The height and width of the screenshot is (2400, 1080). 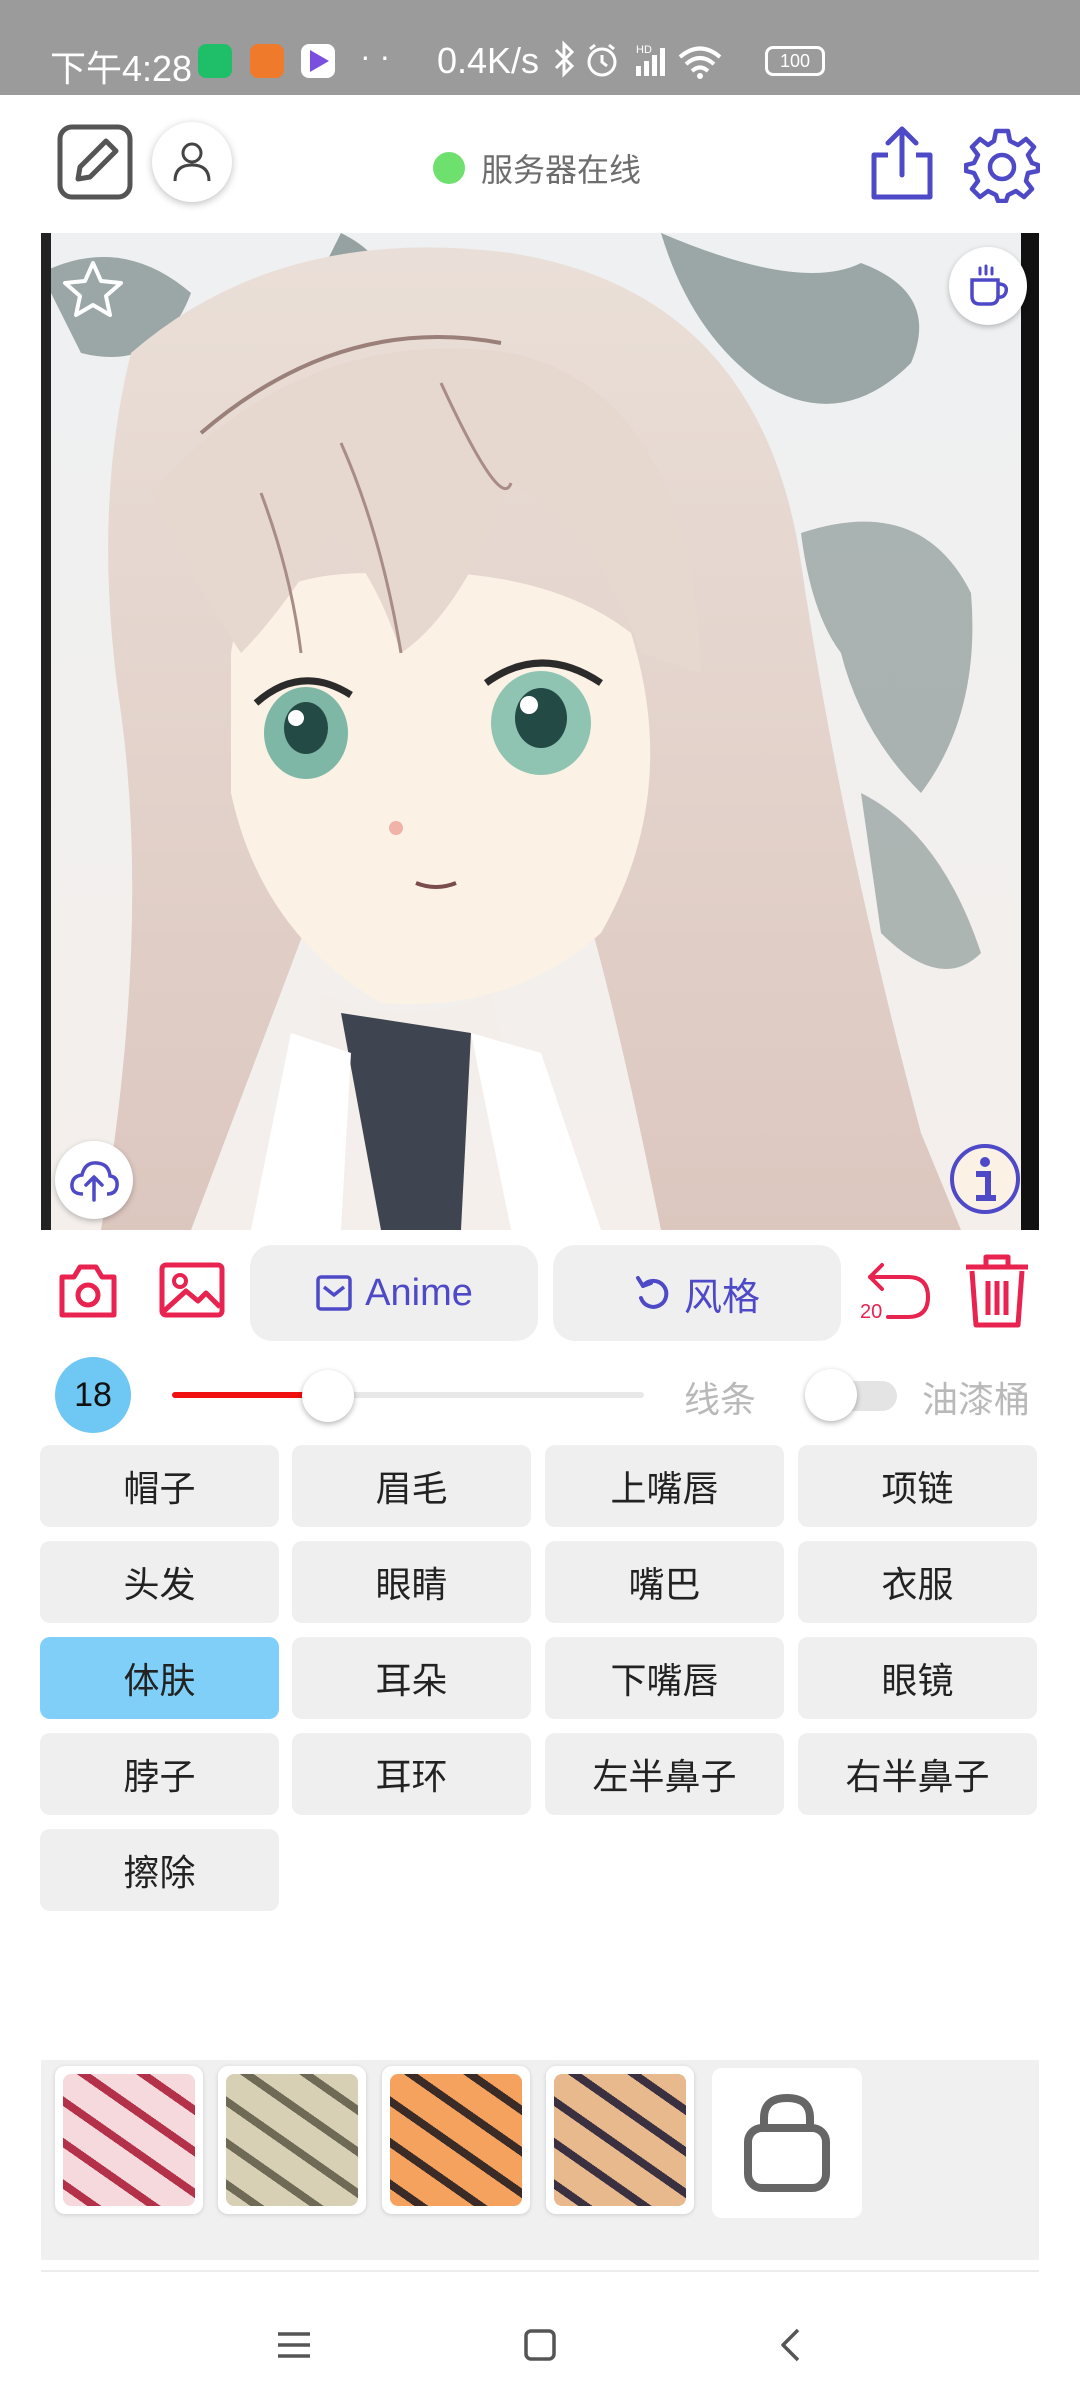 I want to click on anime-button: Anime, so click(x=394, y=1293).